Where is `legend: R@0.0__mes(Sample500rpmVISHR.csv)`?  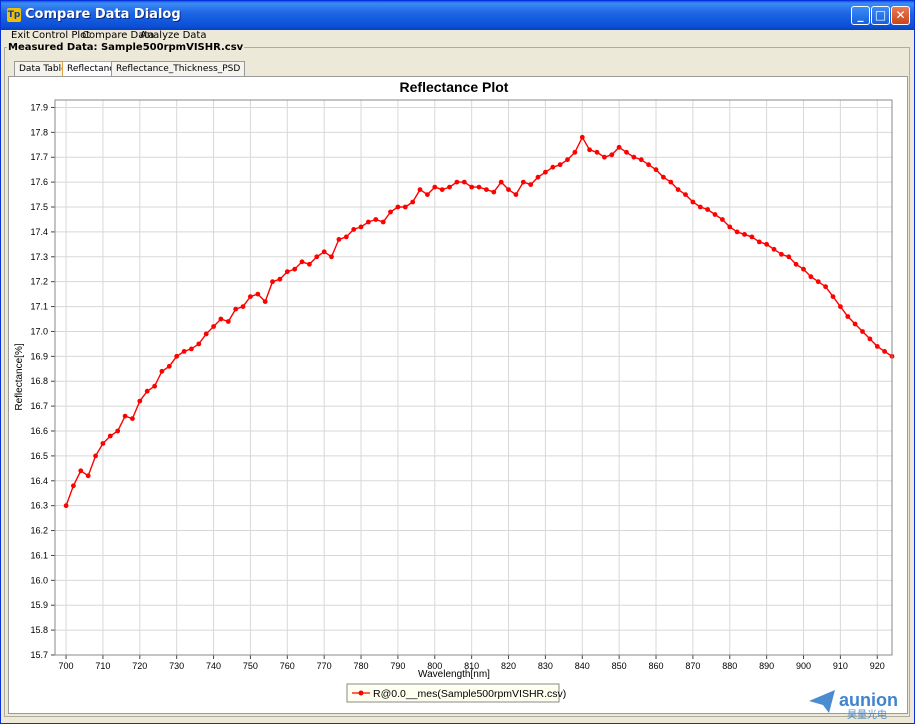 legend: R@0.0__mes(Sample500rpmVISHR.csv) is located at coordinates (456, 693).